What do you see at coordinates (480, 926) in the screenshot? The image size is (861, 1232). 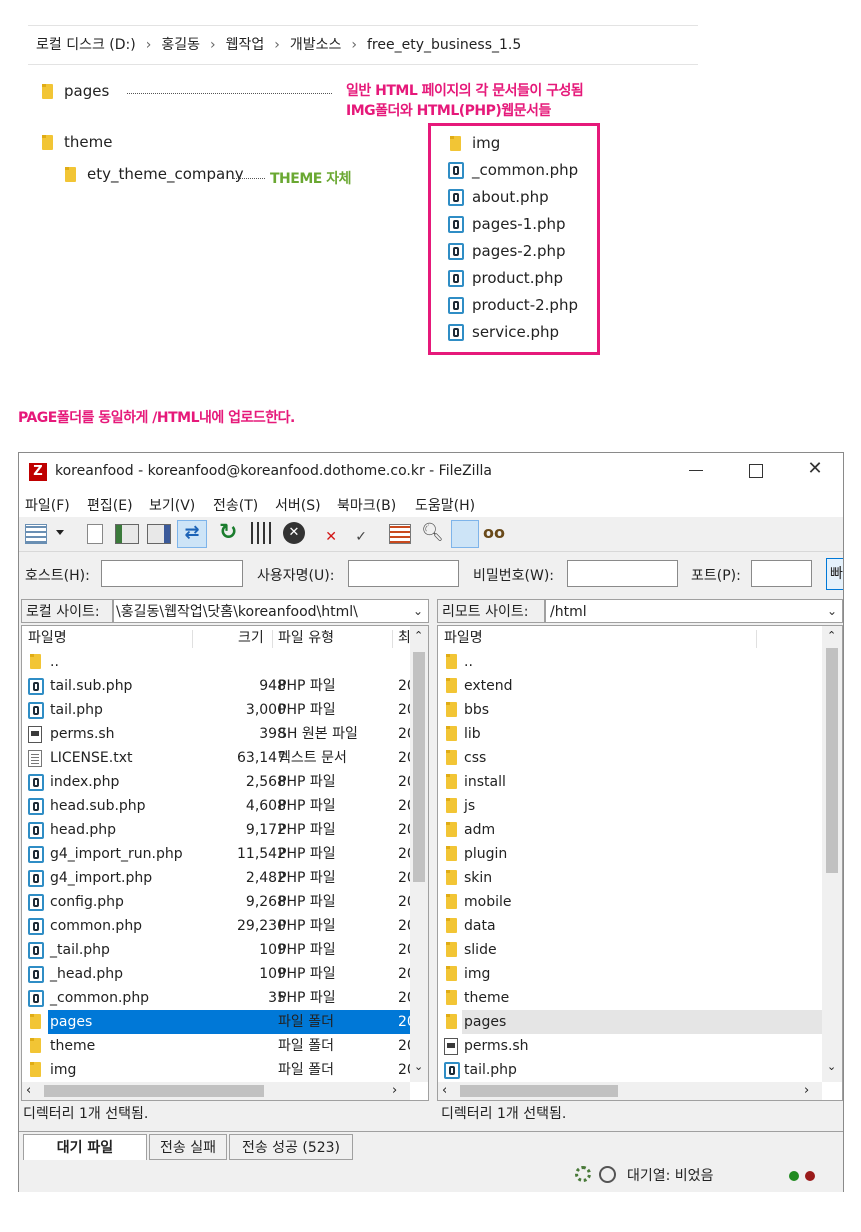 I see `file-name: data` at bounding box center [480, 926].